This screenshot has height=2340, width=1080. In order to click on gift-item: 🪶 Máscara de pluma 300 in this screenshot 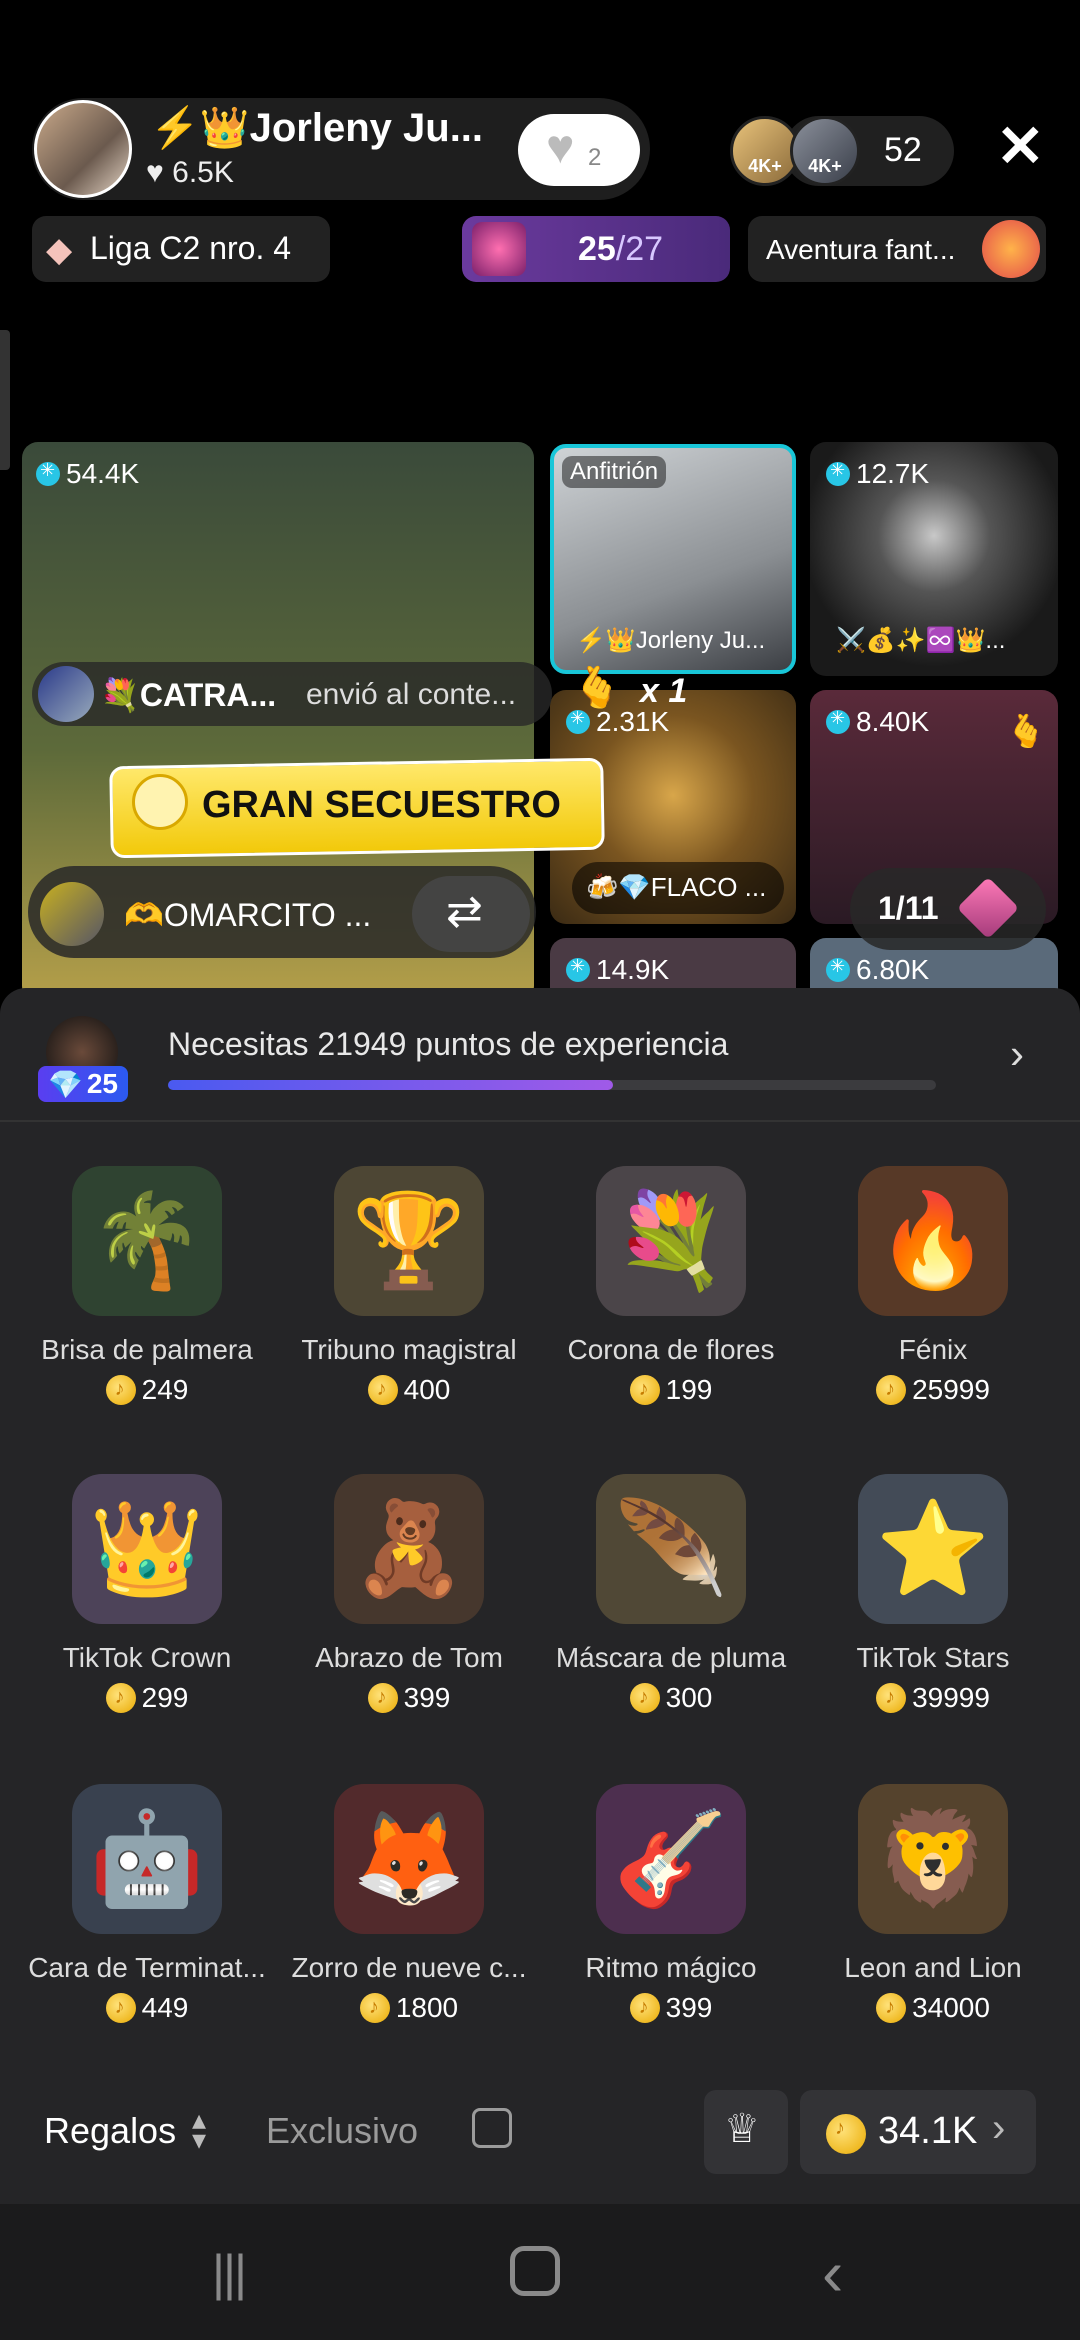, I will do `click(671, 1594)`.